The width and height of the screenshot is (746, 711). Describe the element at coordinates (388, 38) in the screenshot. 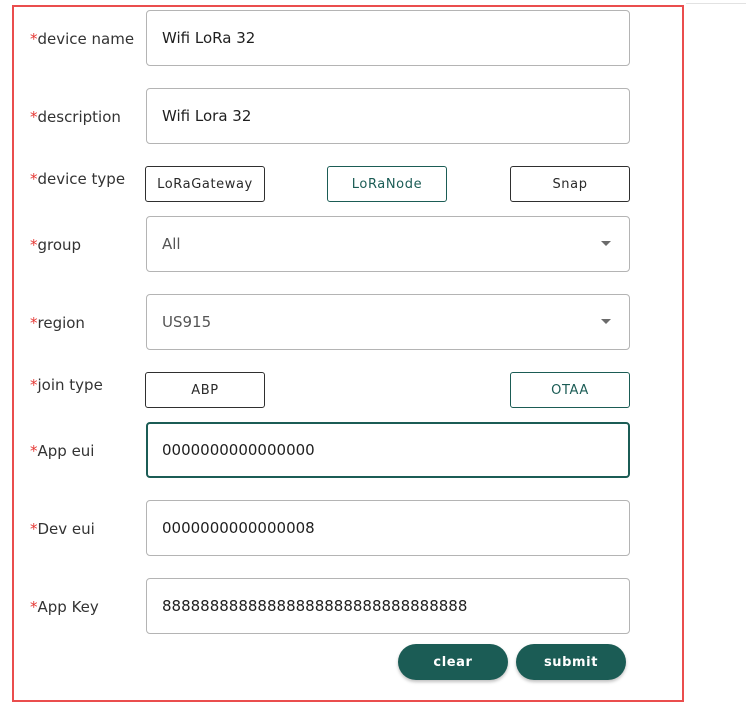

I see `device-name-input: Wifi LoRa 32` at that location.